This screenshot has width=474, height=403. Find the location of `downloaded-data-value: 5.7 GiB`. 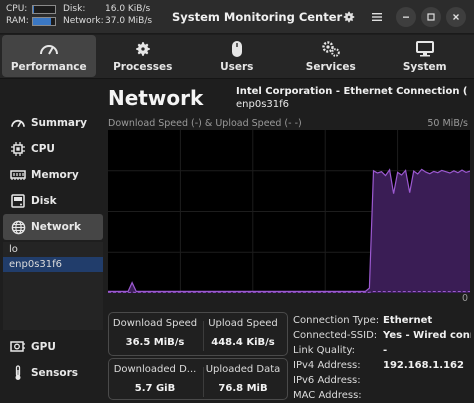

downloaded-data-value: 5.7 GiB is located at coordinates (155, 388).